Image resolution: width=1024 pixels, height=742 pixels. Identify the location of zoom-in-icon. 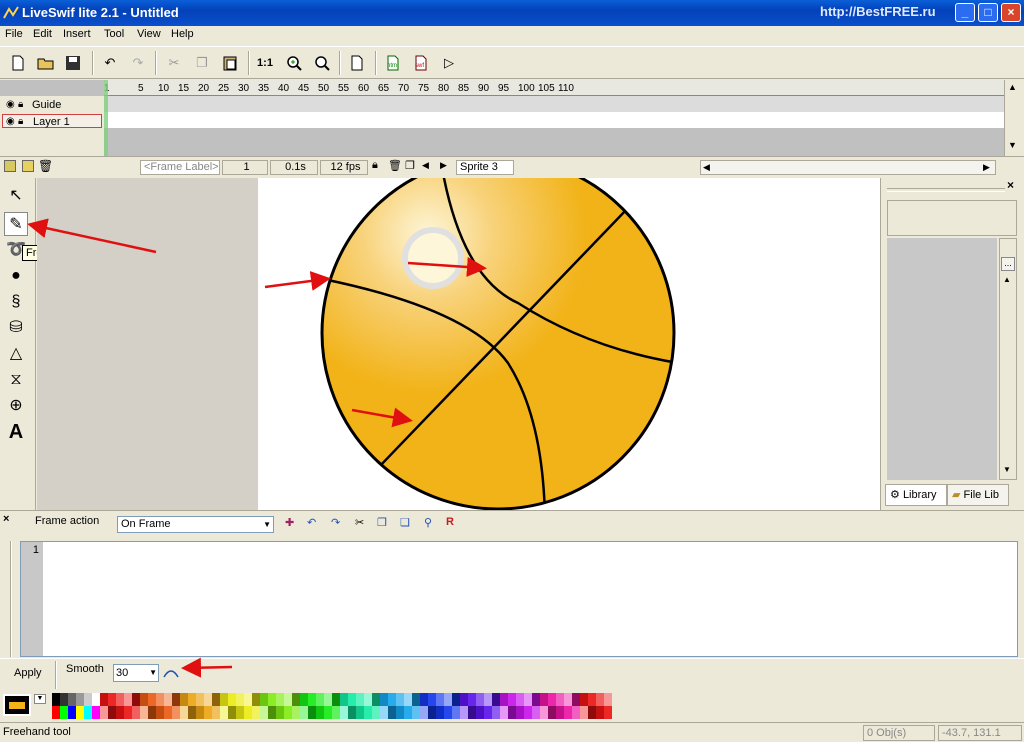
(294, 63).